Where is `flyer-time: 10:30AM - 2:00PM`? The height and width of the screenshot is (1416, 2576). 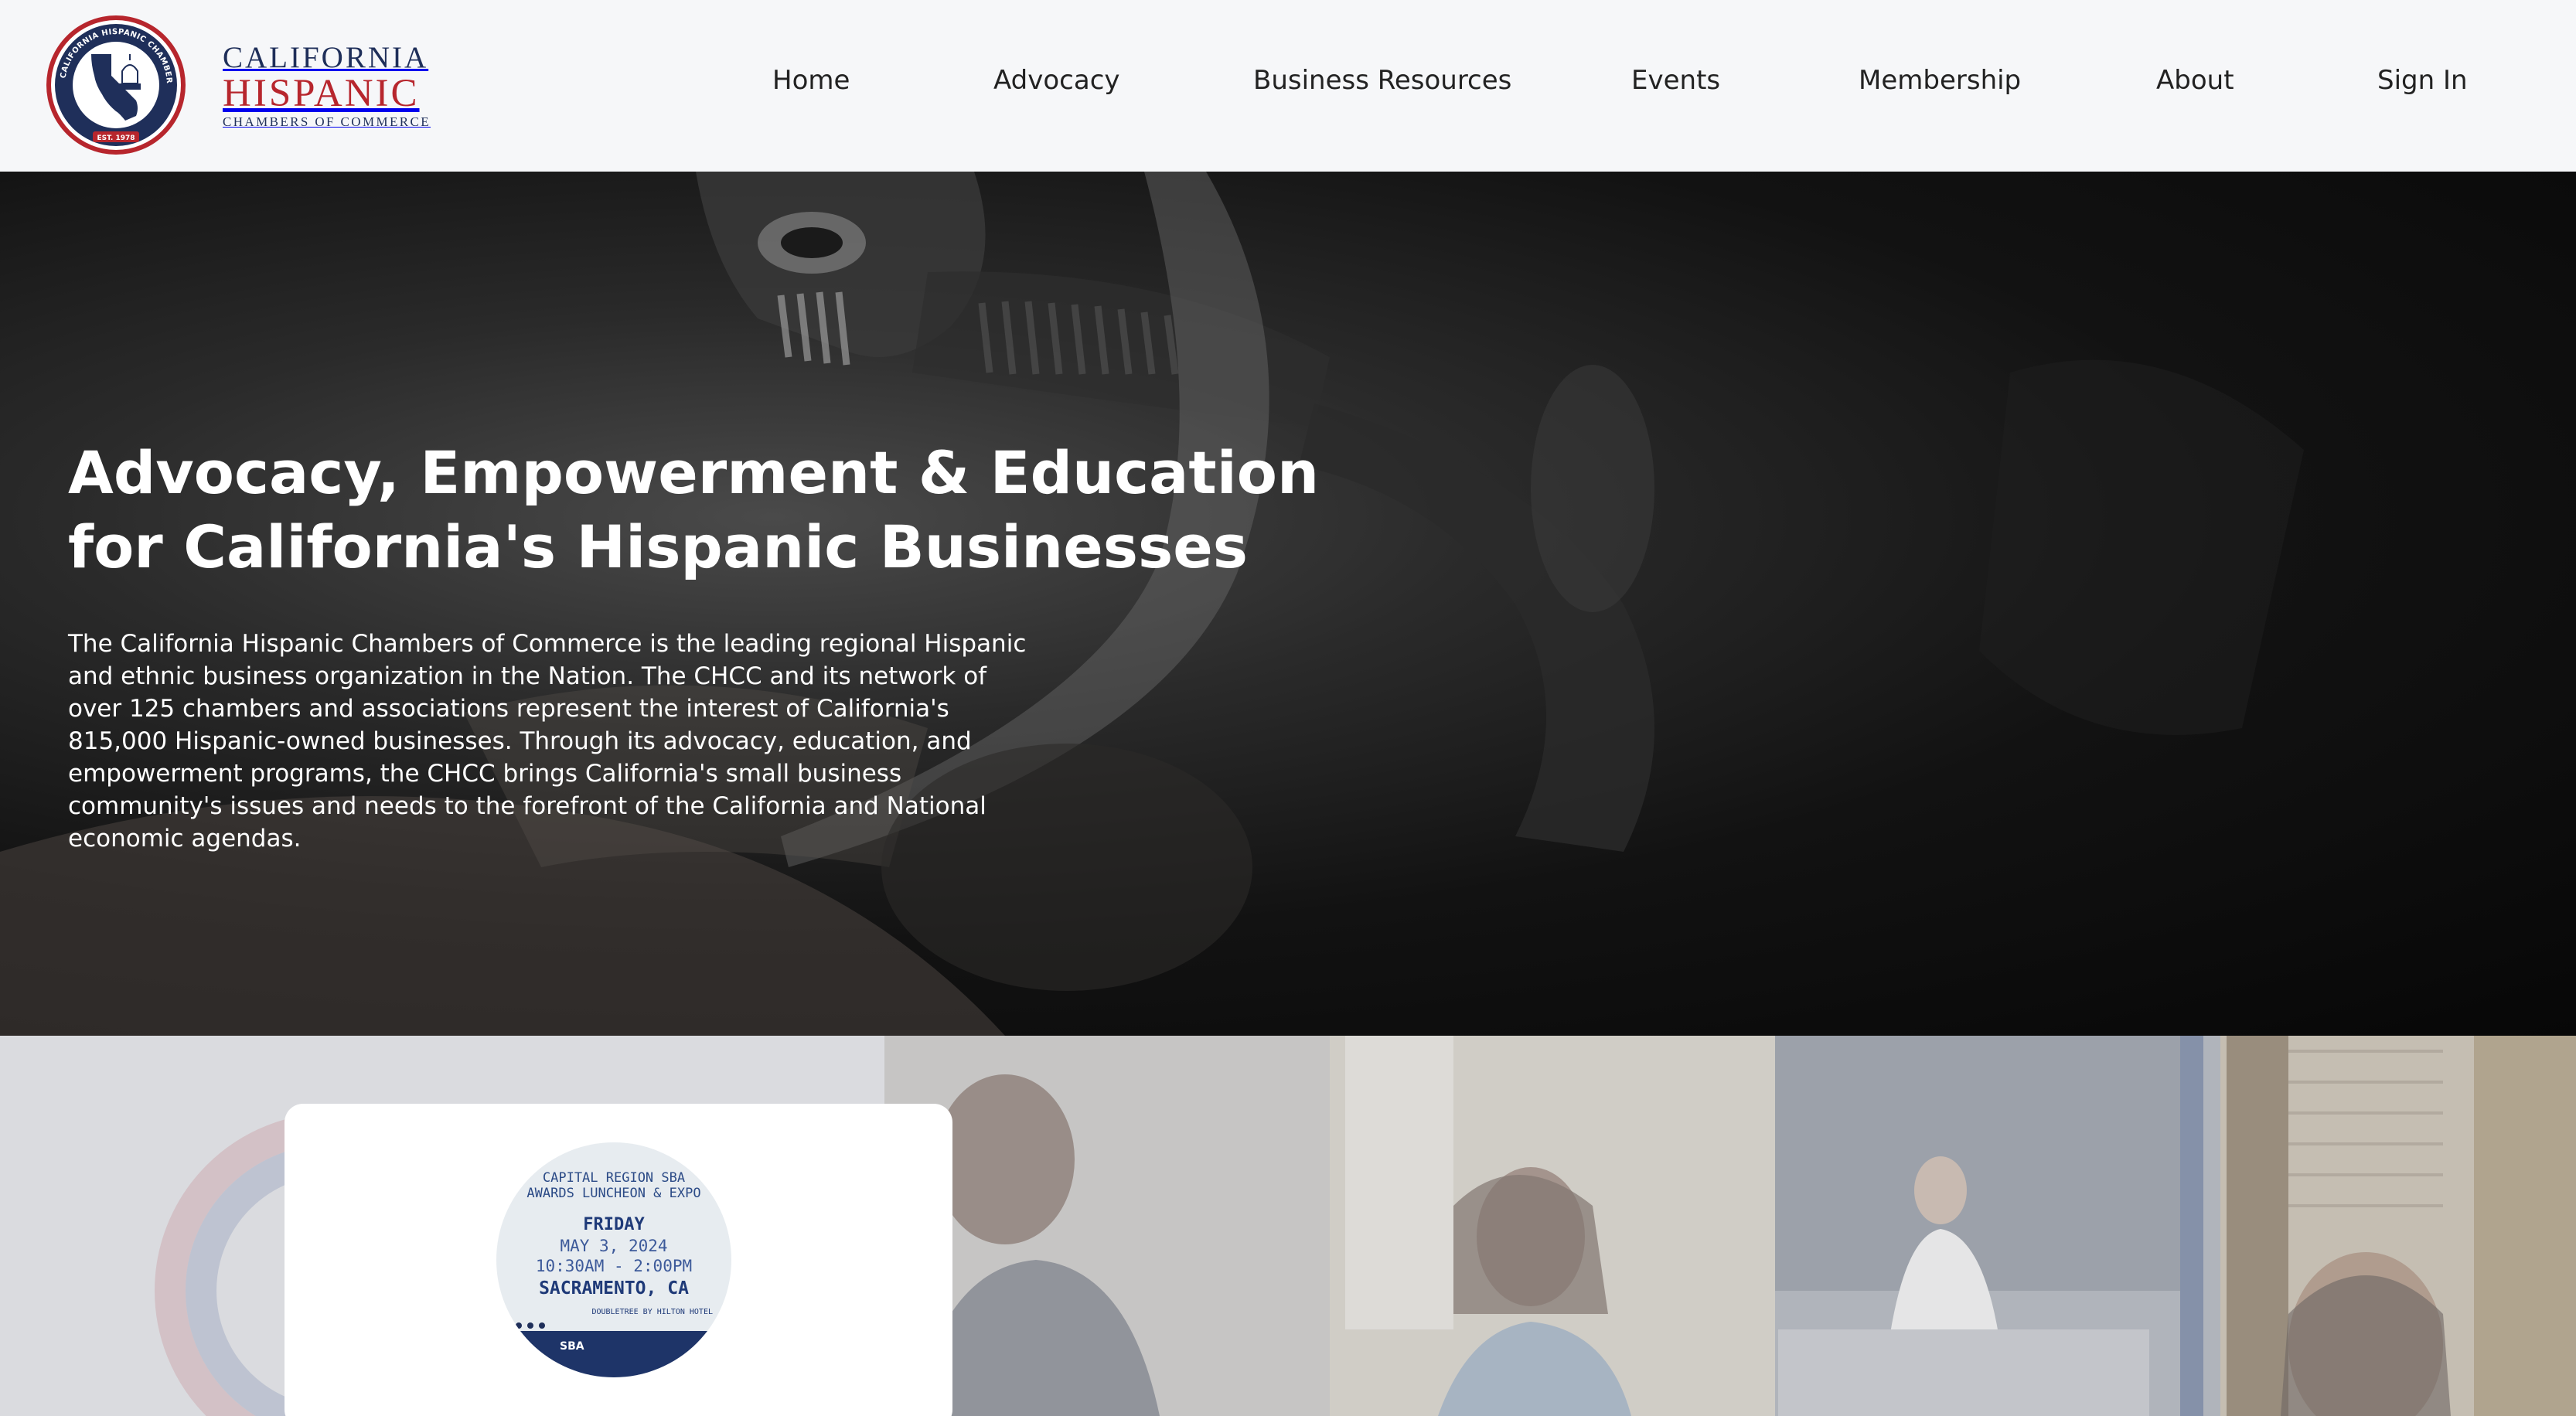 flyer-time: 10:30AM - 2:00PM is located at coordinates (614, 1266).